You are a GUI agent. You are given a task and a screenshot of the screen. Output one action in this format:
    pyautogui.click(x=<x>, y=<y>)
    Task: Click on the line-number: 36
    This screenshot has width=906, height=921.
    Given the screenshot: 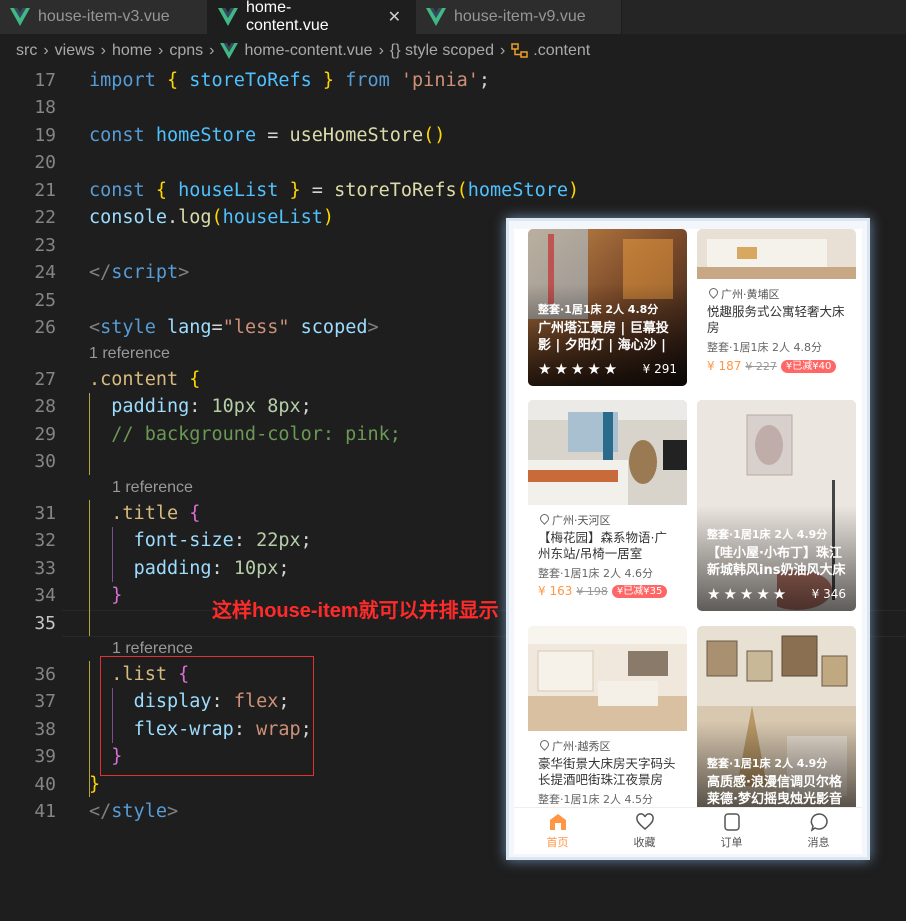 What is the action you would take?
    pyautogui.click(x=45, y=674)
    